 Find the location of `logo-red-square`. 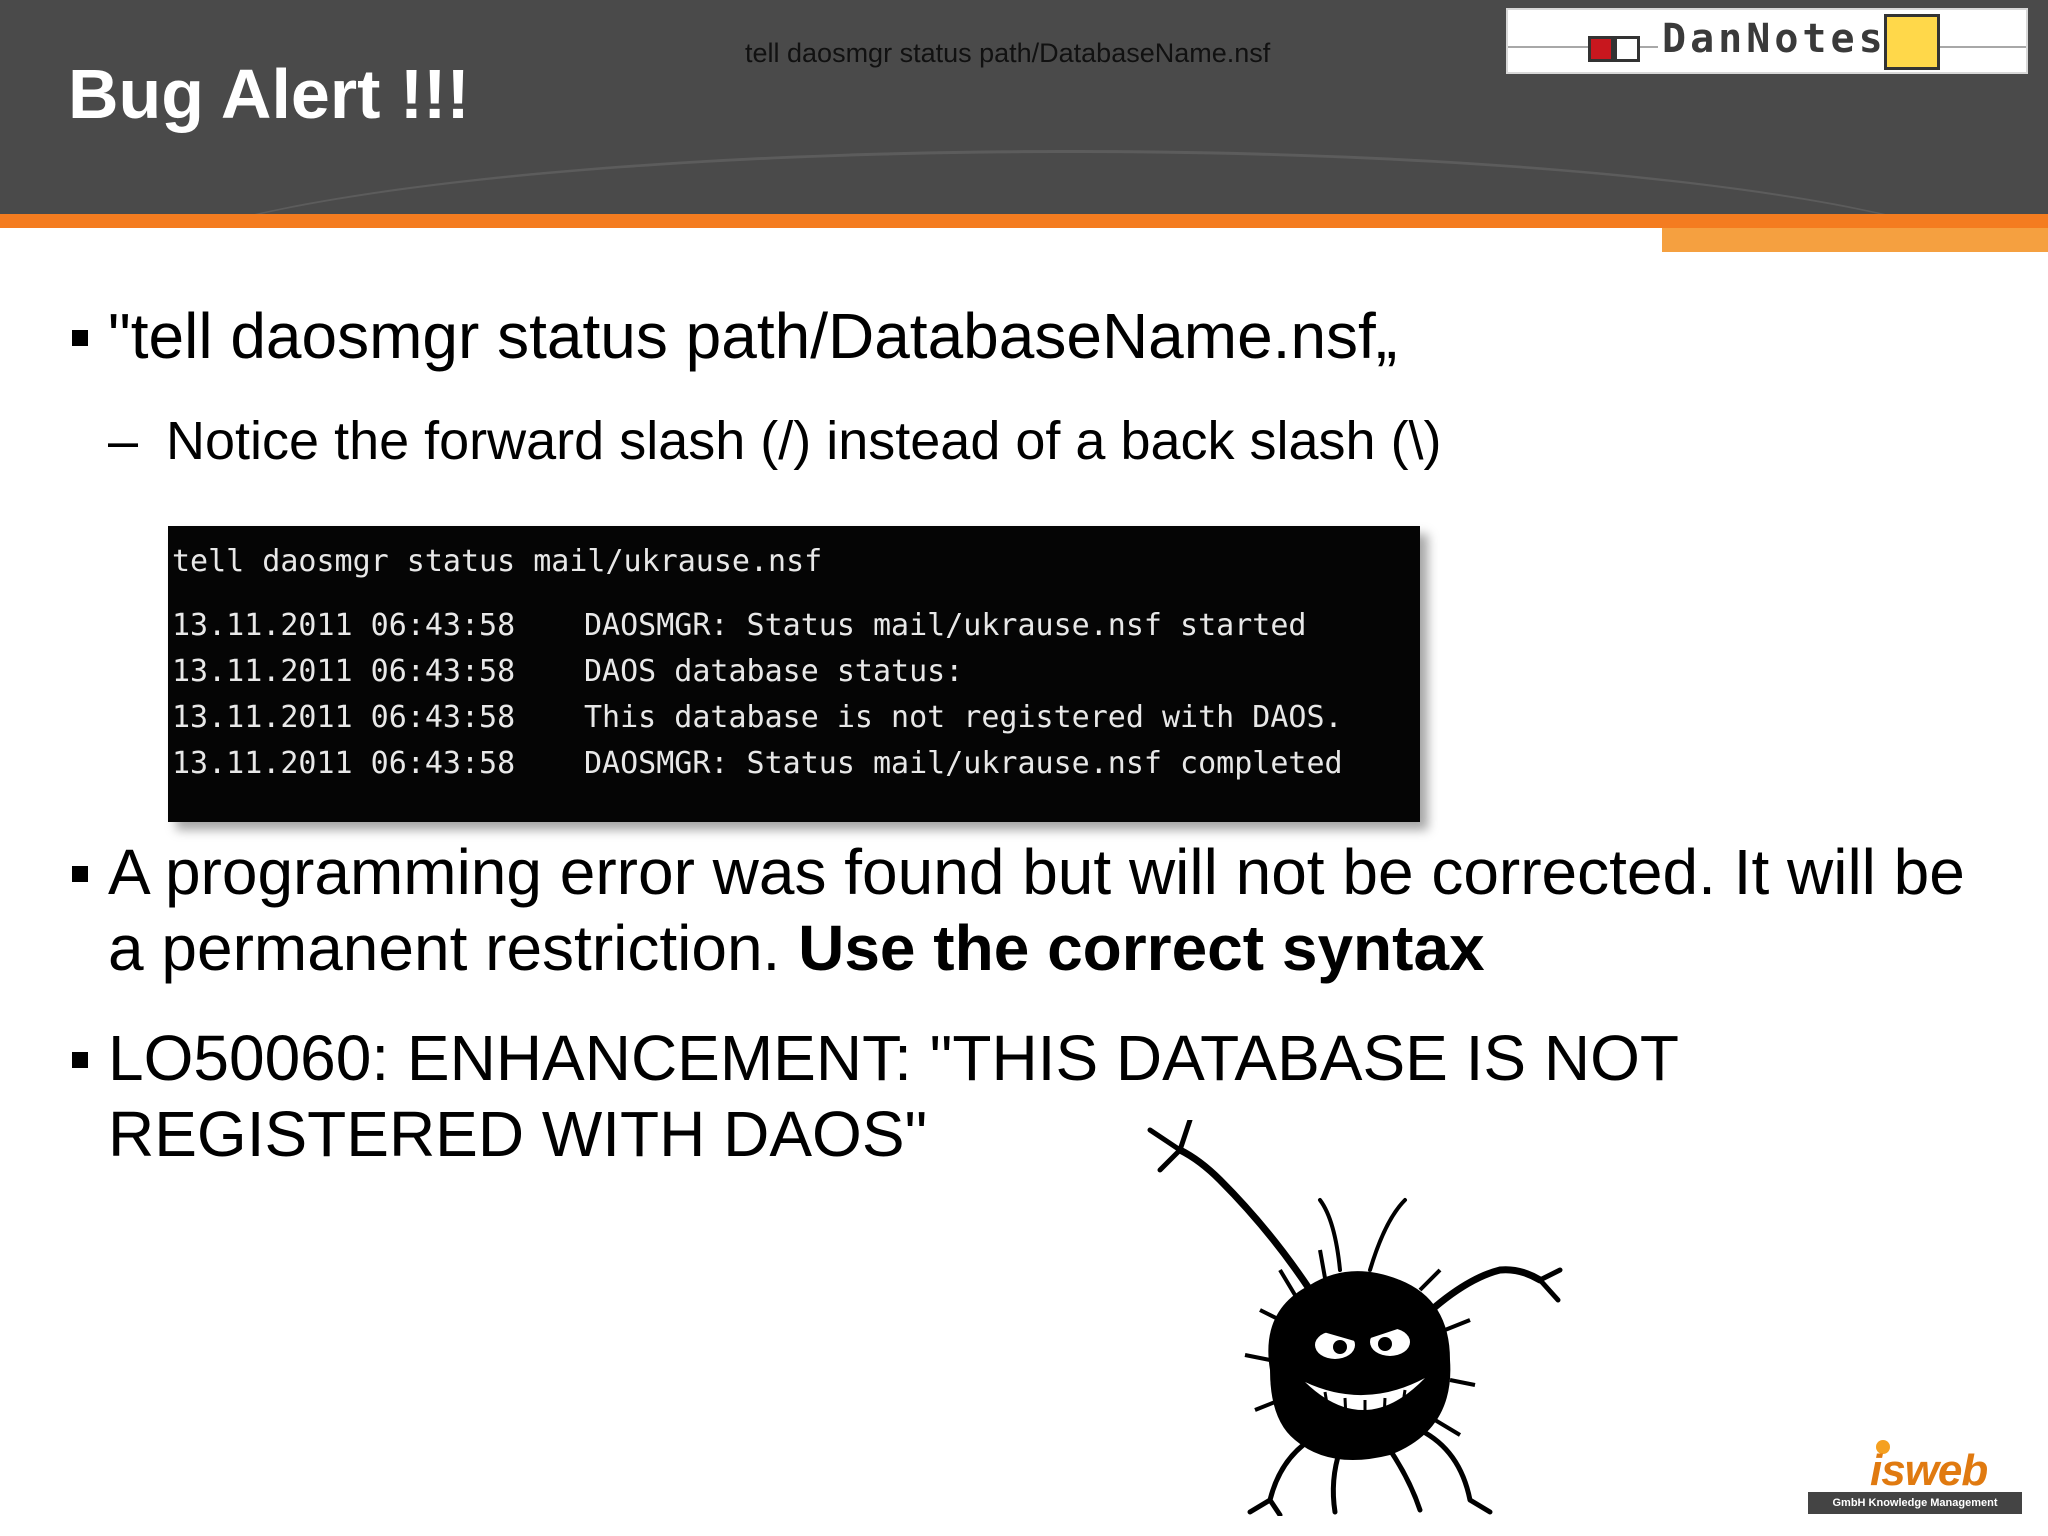

logo-red-square is located at coordinates (1601, 49).